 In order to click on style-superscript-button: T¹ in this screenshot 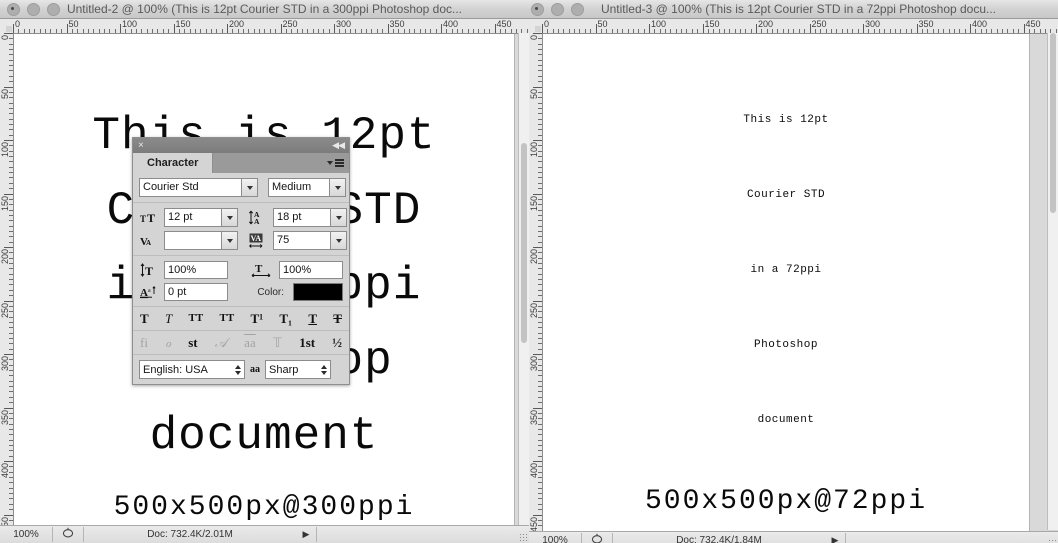, I will do `click(257, 318)`.